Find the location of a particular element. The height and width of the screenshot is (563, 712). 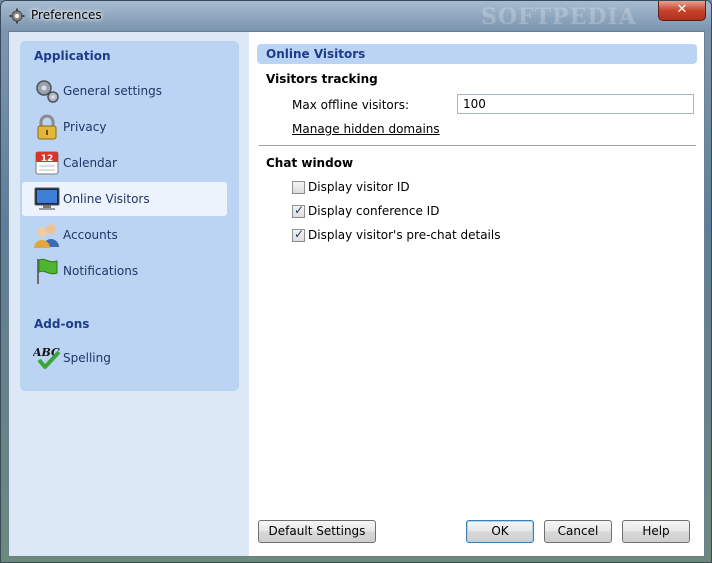

sidebar-header-add-ons: Add-ons is located at coordinates (62, 324).